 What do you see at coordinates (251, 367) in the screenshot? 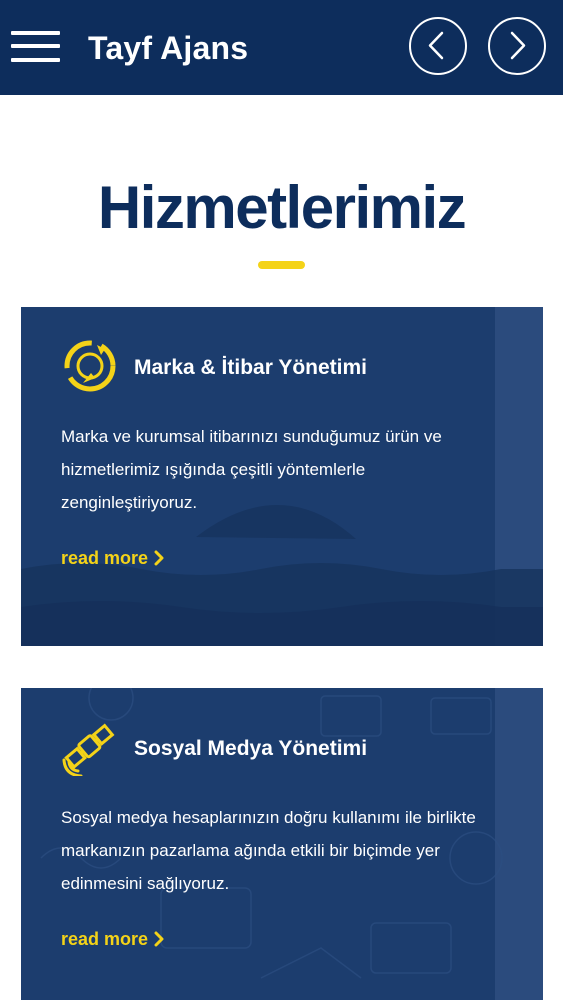
I see `card-title: Marka & İtibar Yönetimi` at bounding box center [251, 367].